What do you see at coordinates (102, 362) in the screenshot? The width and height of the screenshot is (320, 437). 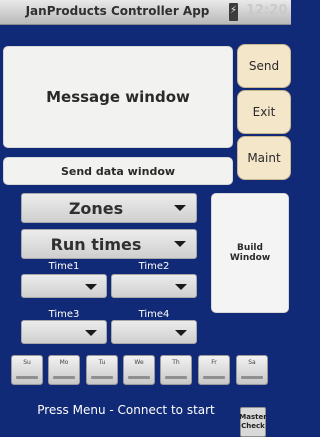 I see `day-label: Tu` at bounding box center [102, 362].